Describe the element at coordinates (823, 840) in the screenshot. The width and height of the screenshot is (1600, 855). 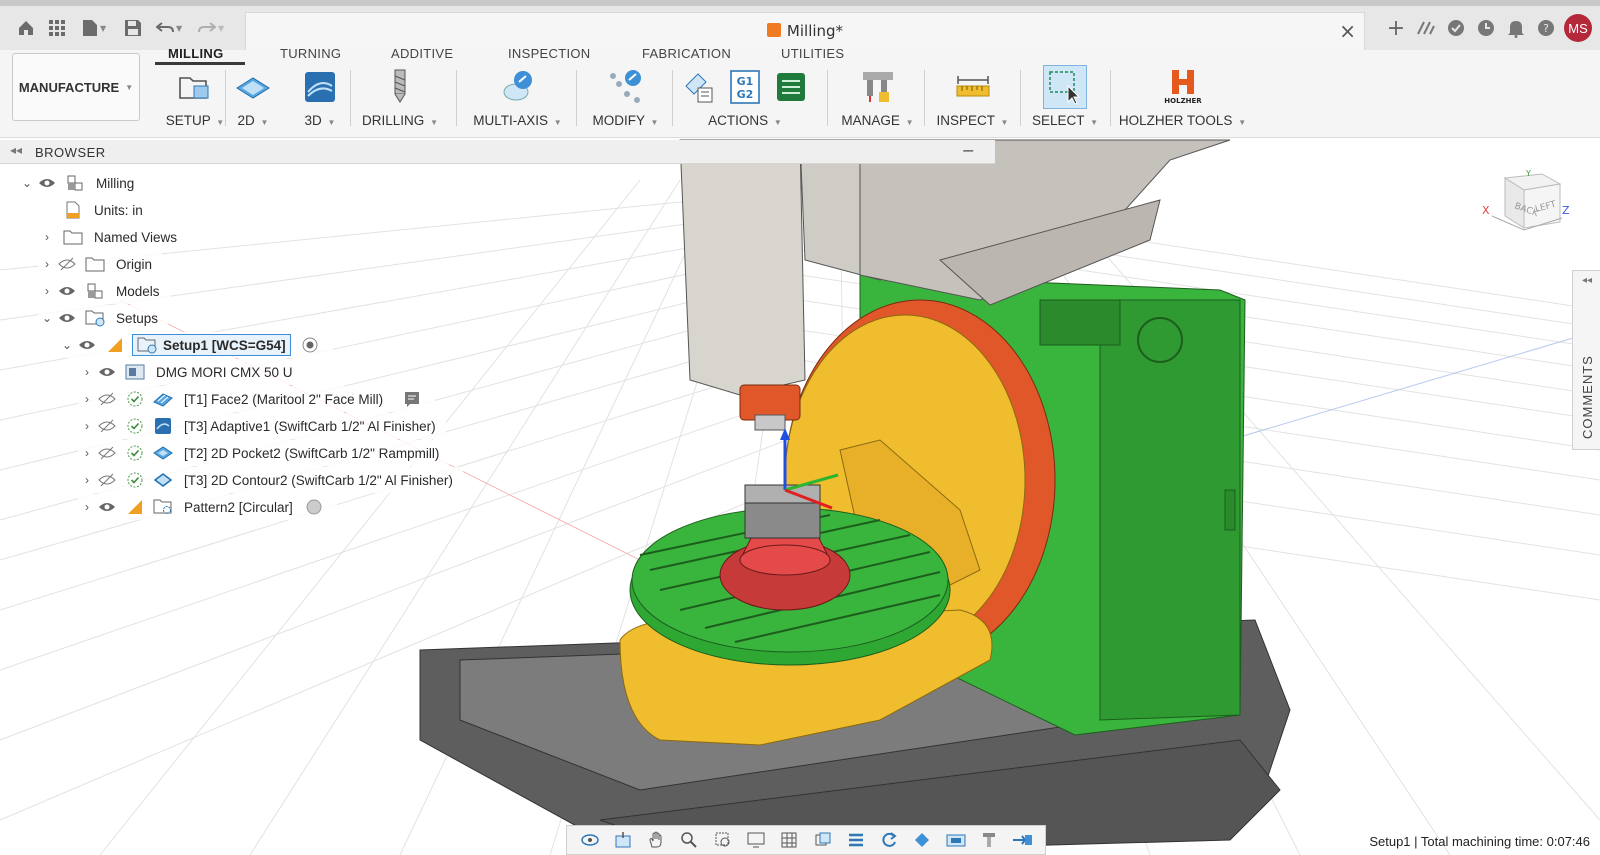
I see `viewports-button` at that location.